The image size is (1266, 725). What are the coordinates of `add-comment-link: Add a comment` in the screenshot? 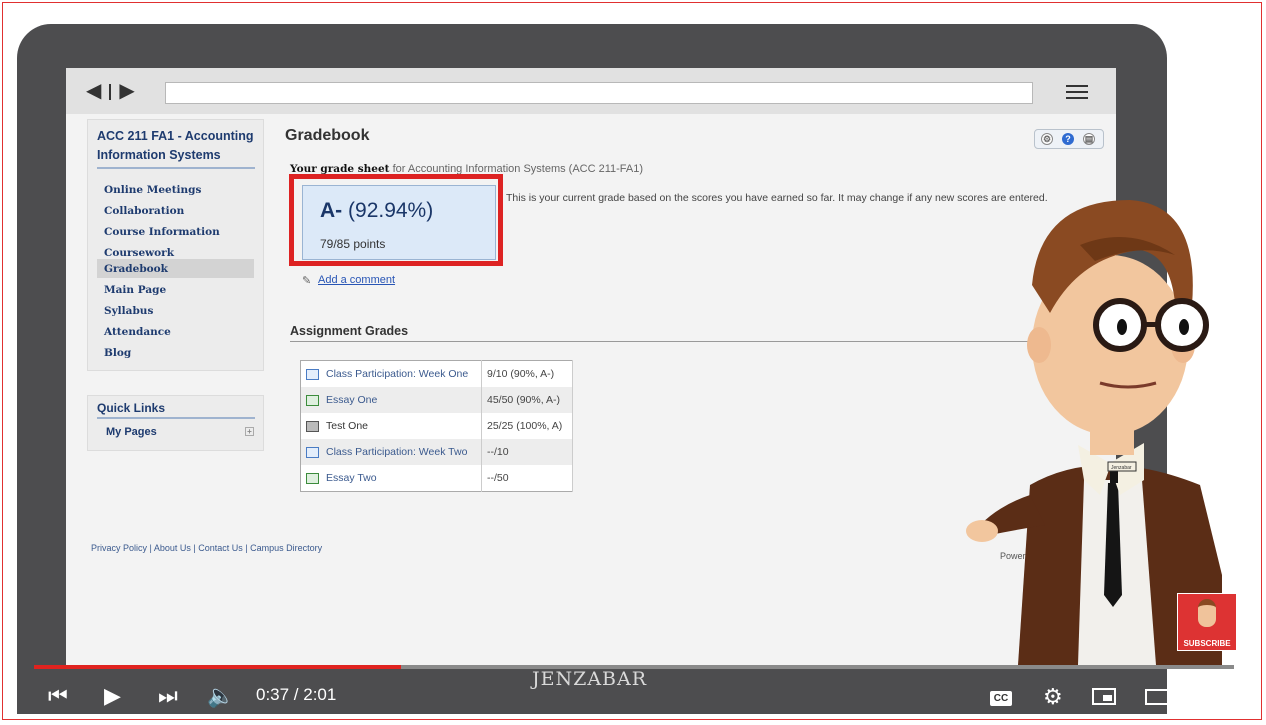 It's located at (356, 280).